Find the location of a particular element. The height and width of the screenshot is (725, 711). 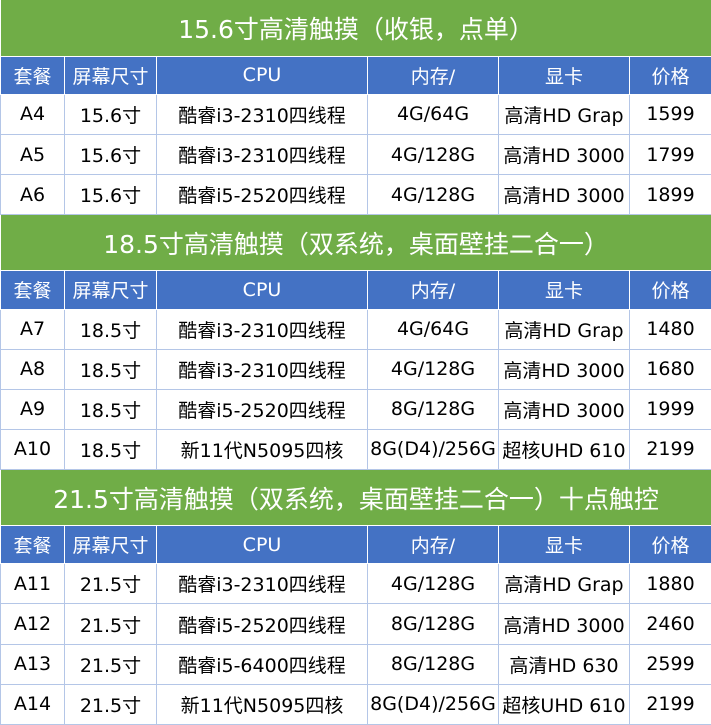

table-row: A6 15.6寸 酷睿i5-2520四线程 4G/128G 高清HD 3000 1899 is located at coordinates (355, 195).